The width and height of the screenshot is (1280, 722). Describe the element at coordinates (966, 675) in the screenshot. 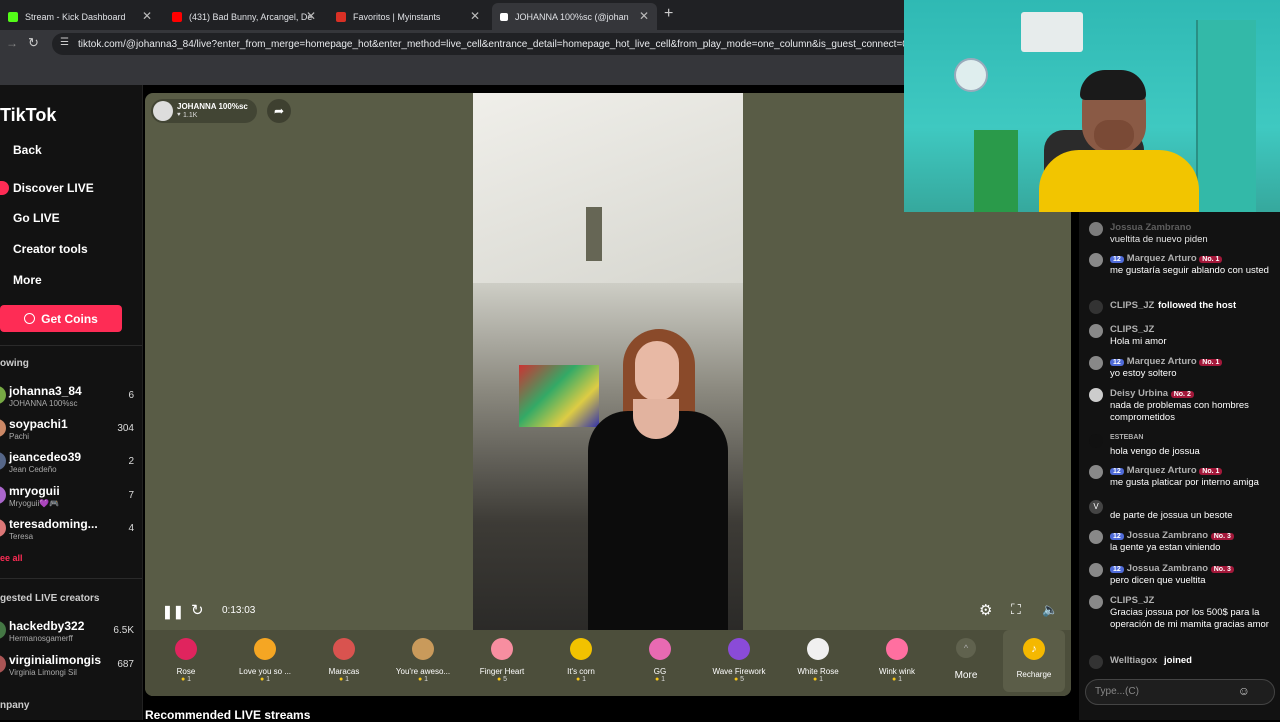

I see `more-label: More` at that location.